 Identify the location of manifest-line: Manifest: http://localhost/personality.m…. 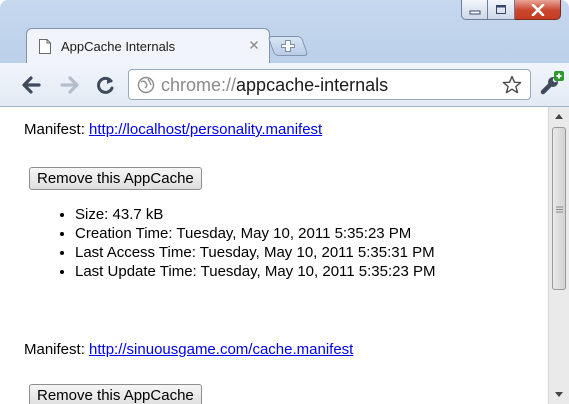
(173, 129).